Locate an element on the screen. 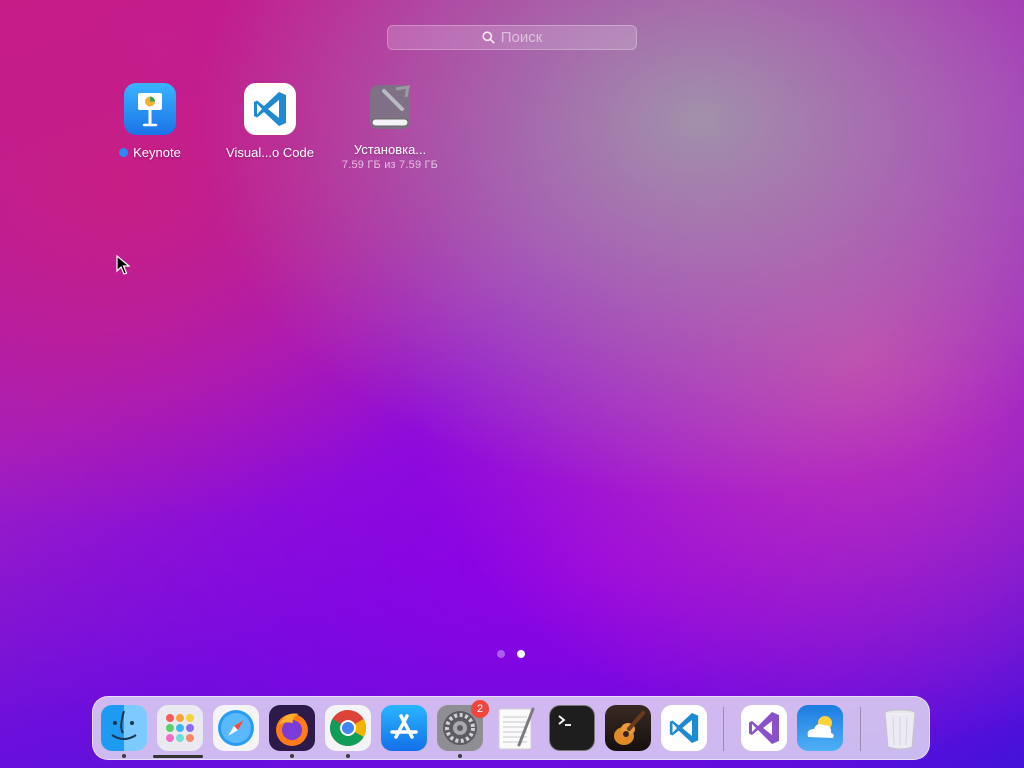  app-label: Visual...o Code is located at coordinates (270, 152).